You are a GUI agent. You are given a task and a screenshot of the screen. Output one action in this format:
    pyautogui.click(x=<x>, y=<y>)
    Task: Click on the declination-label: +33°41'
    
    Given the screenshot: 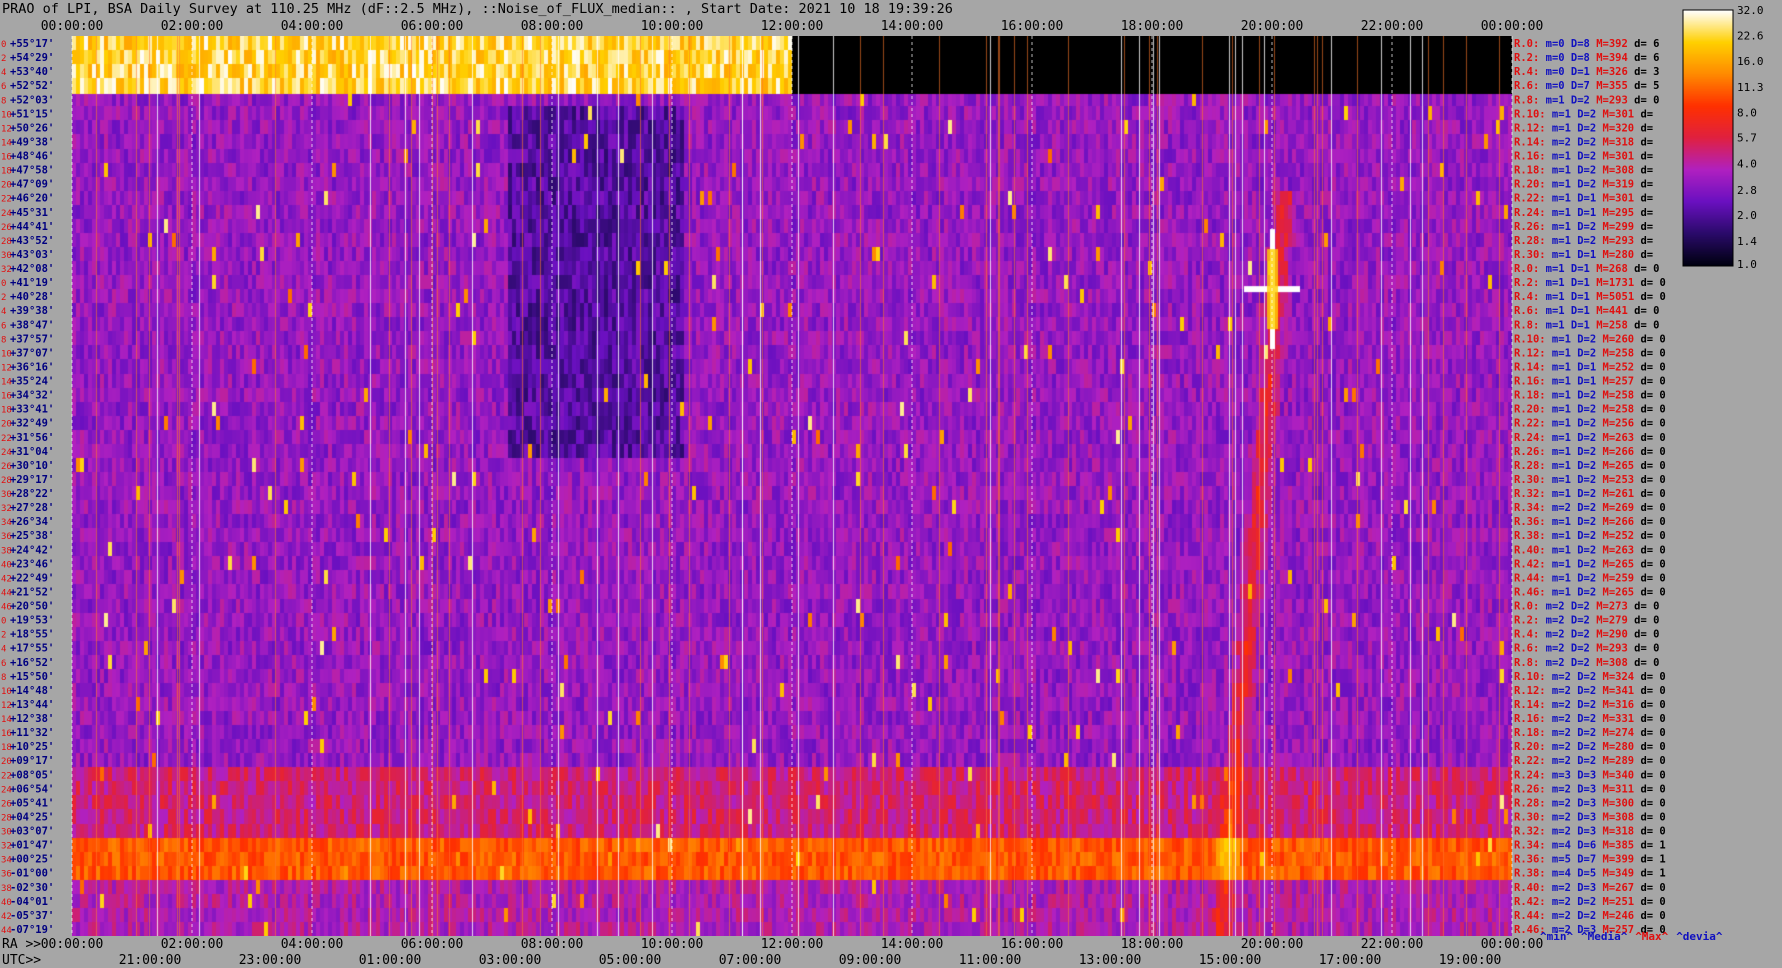 What is the action you would take?
    pyautogui.click(x=32, y=410)
    